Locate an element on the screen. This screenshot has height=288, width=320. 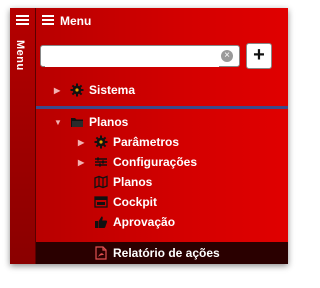
search-input is located at coordinates (132, 57).